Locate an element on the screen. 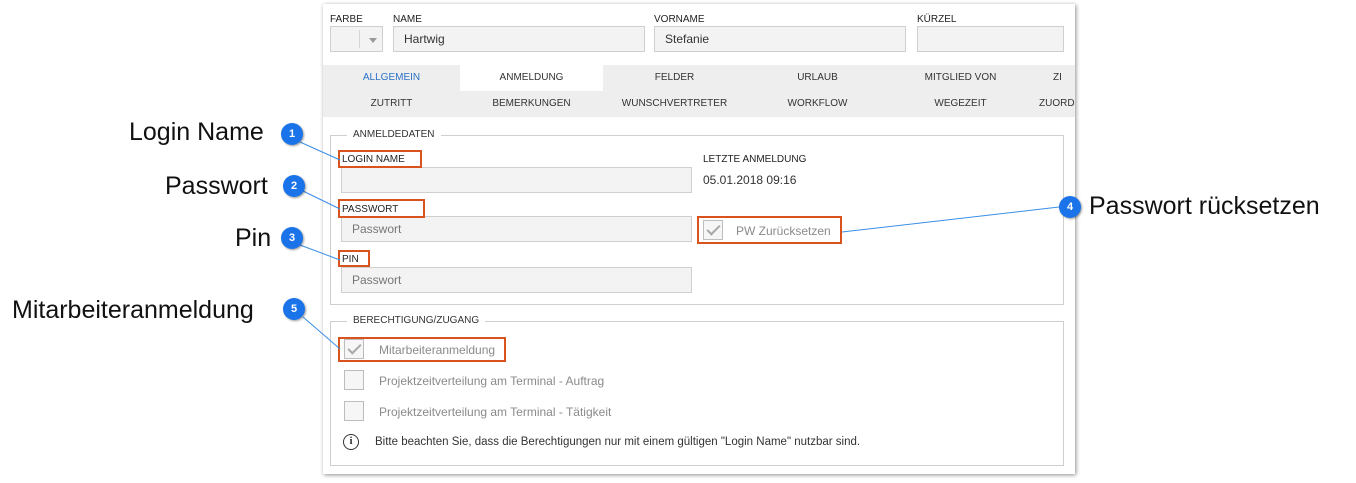  callout-marker-3: 3 is located at coordinates (292, 238).